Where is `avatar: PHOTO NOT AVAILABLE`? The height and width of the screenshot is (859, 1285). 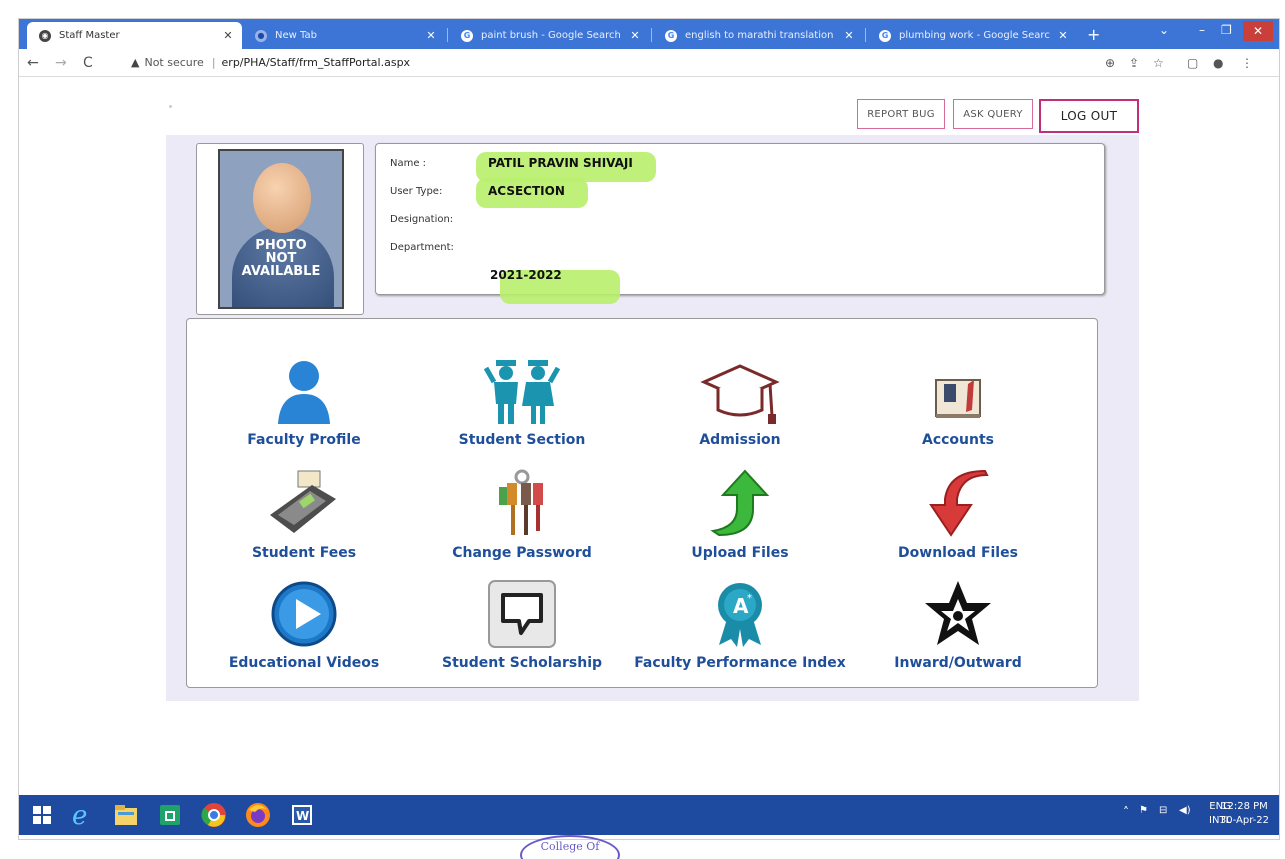
avatar: PHOTO NOT AVAILABLE is located at coordinates (281, 229).